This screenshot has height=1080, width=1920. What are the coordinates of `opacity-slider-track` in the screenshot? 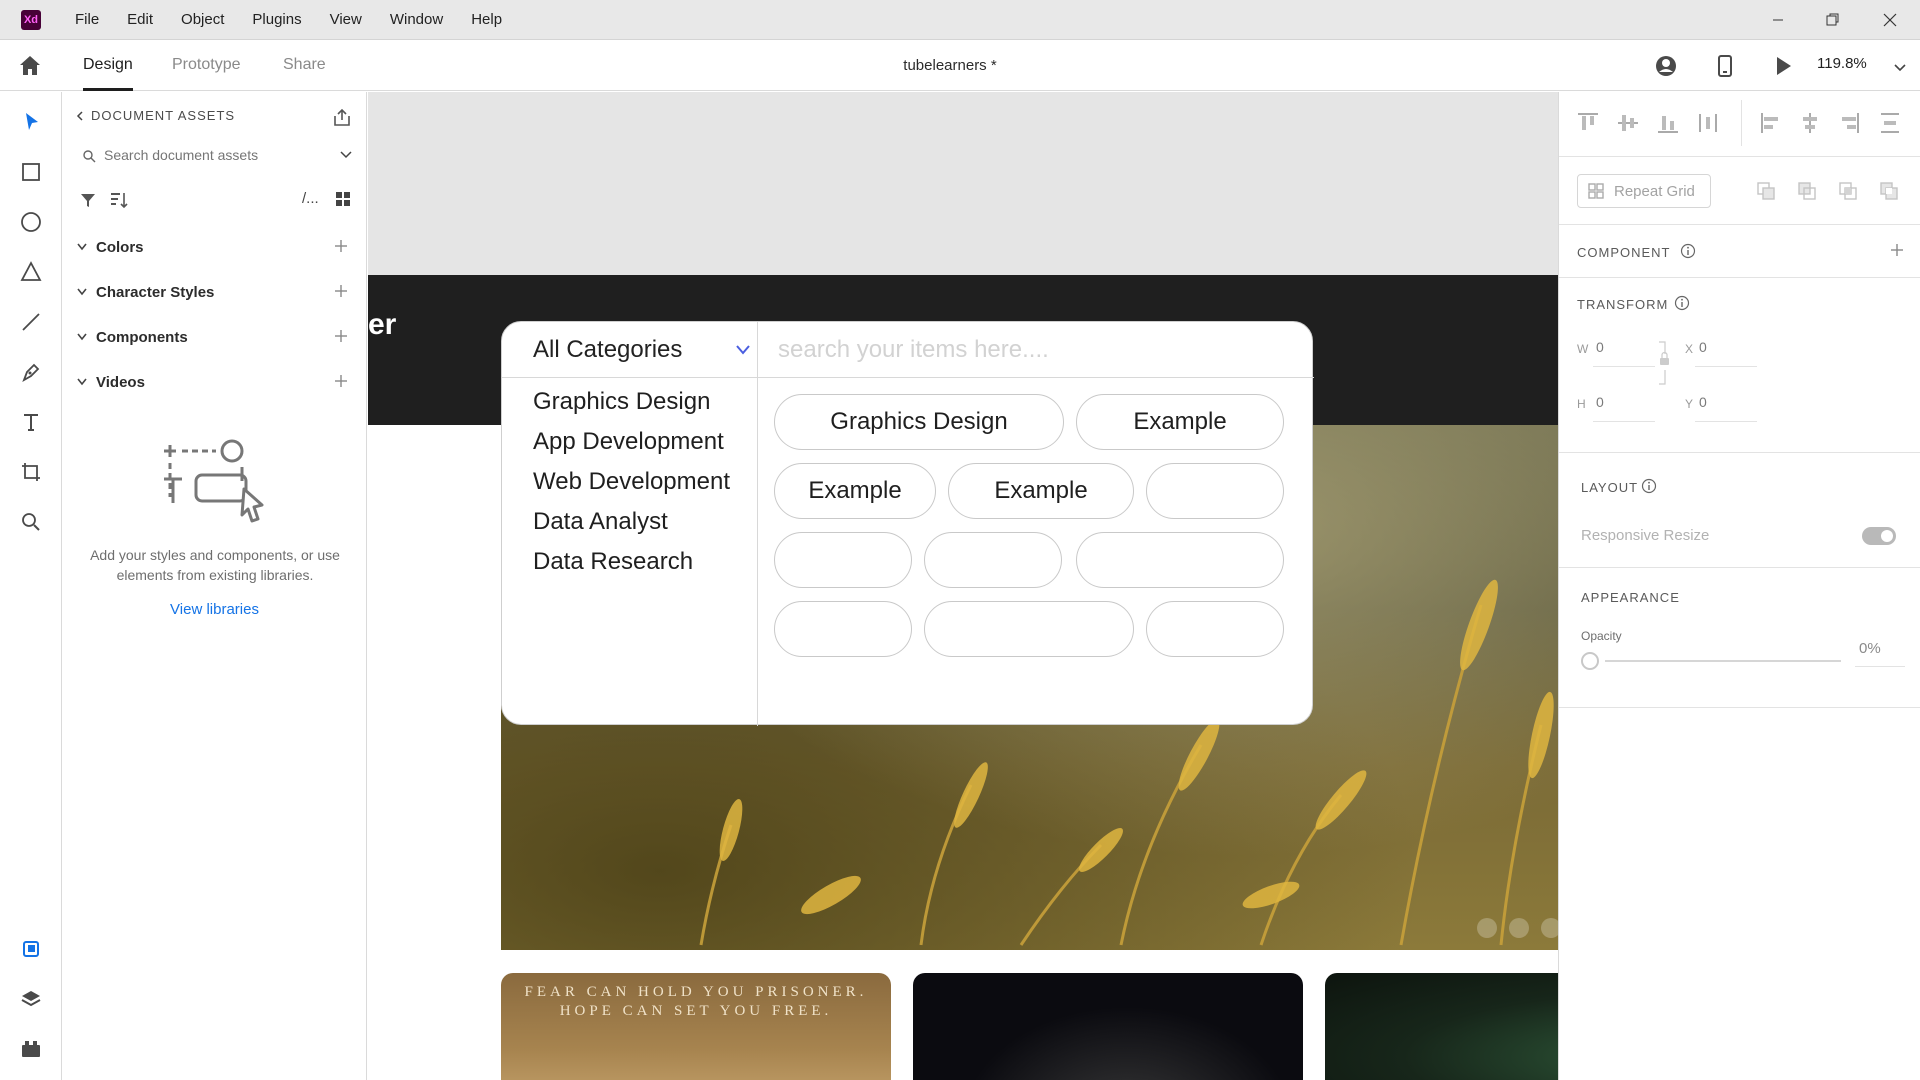 It's located at (1723, 661).